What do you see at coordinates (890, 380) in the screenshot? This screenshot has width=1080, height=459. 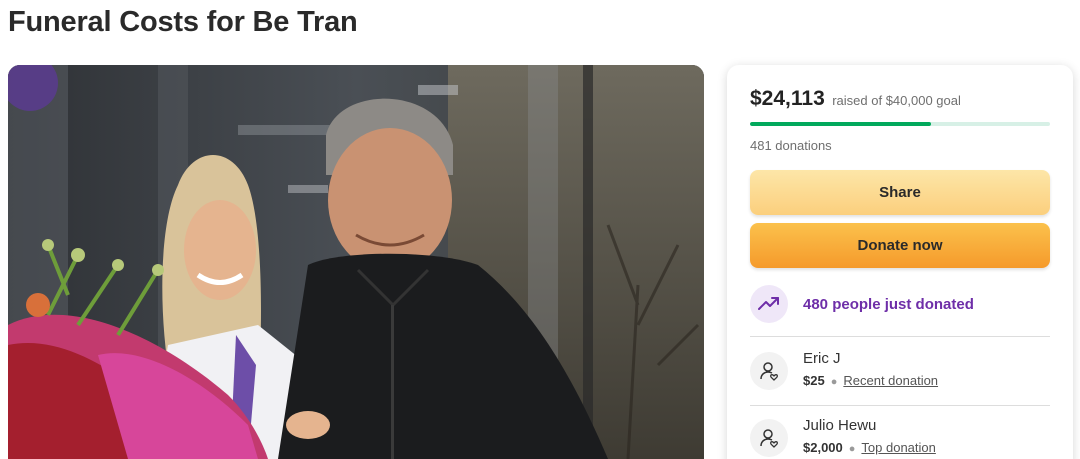 I see `recent-donation-link: Recent donation` at bounding box center [890, 380].